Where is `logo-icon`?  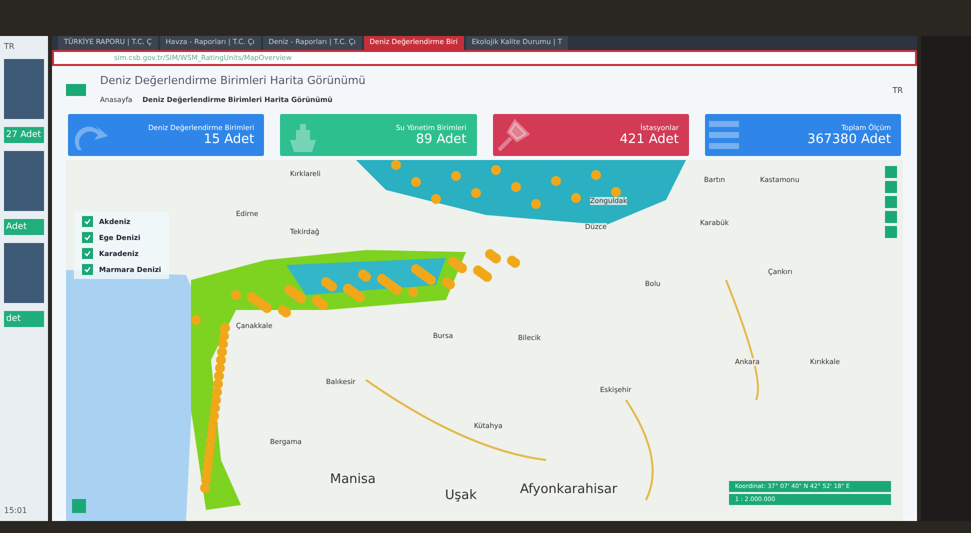 logo-icon is located at coordinates (76, 90).